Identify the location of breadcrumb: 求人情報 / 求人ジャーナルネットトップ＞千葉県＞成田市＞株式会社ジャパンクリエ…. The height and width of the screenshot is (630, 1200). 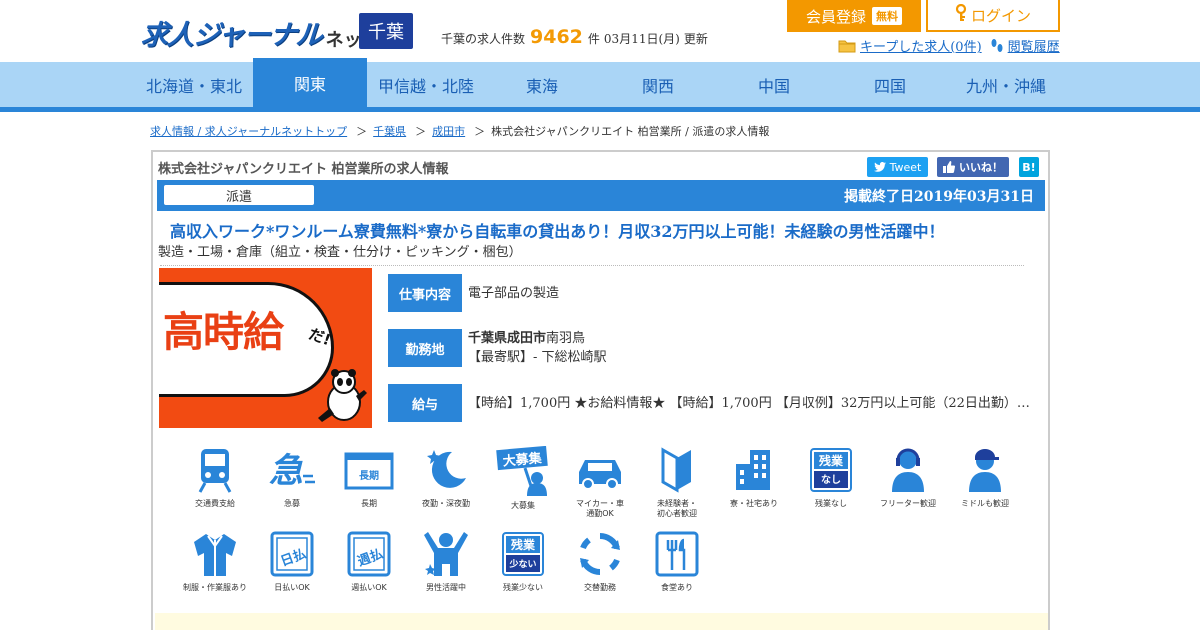
(460, 131).